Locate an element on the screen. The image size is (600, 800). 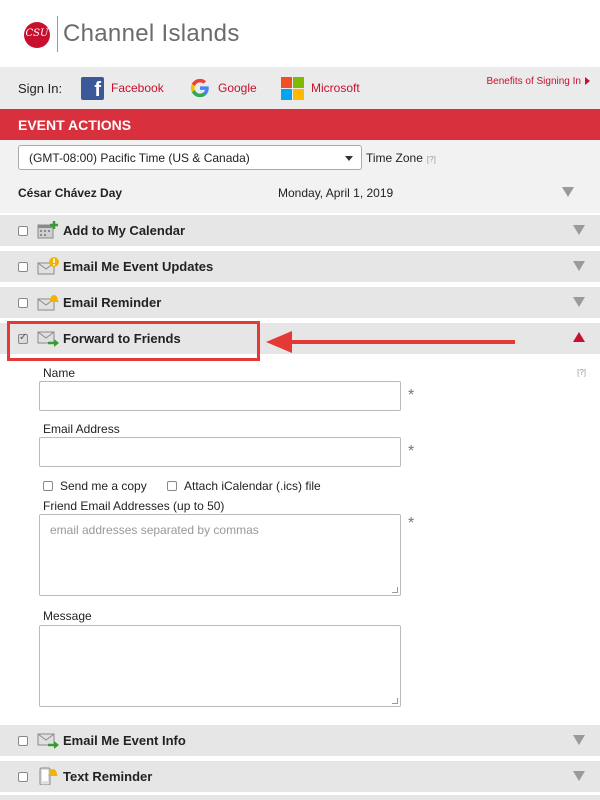
email-reminder-label: Email Reminder is located at coordinates (112, 302).